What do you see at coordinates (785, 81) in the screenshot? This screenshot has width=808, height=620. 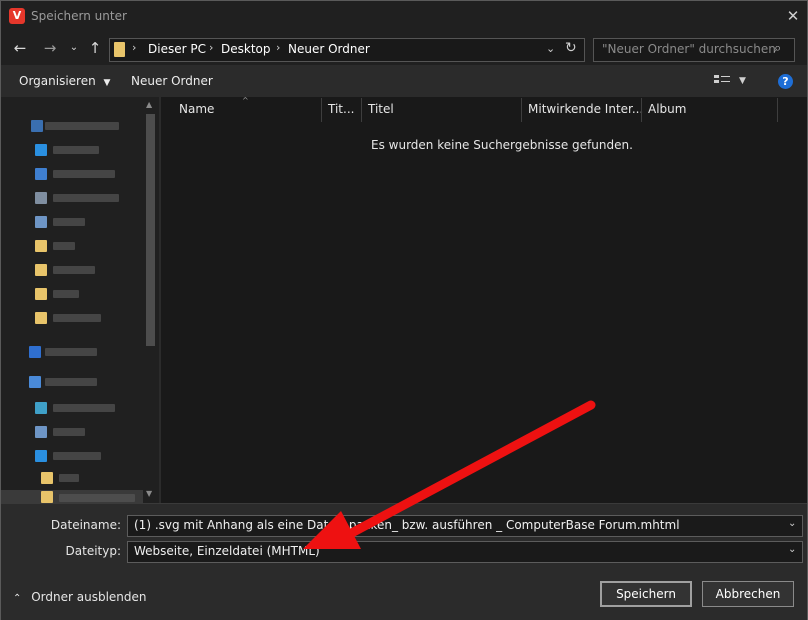 I see `help-icon: ?` at bounding box center [785, 81].